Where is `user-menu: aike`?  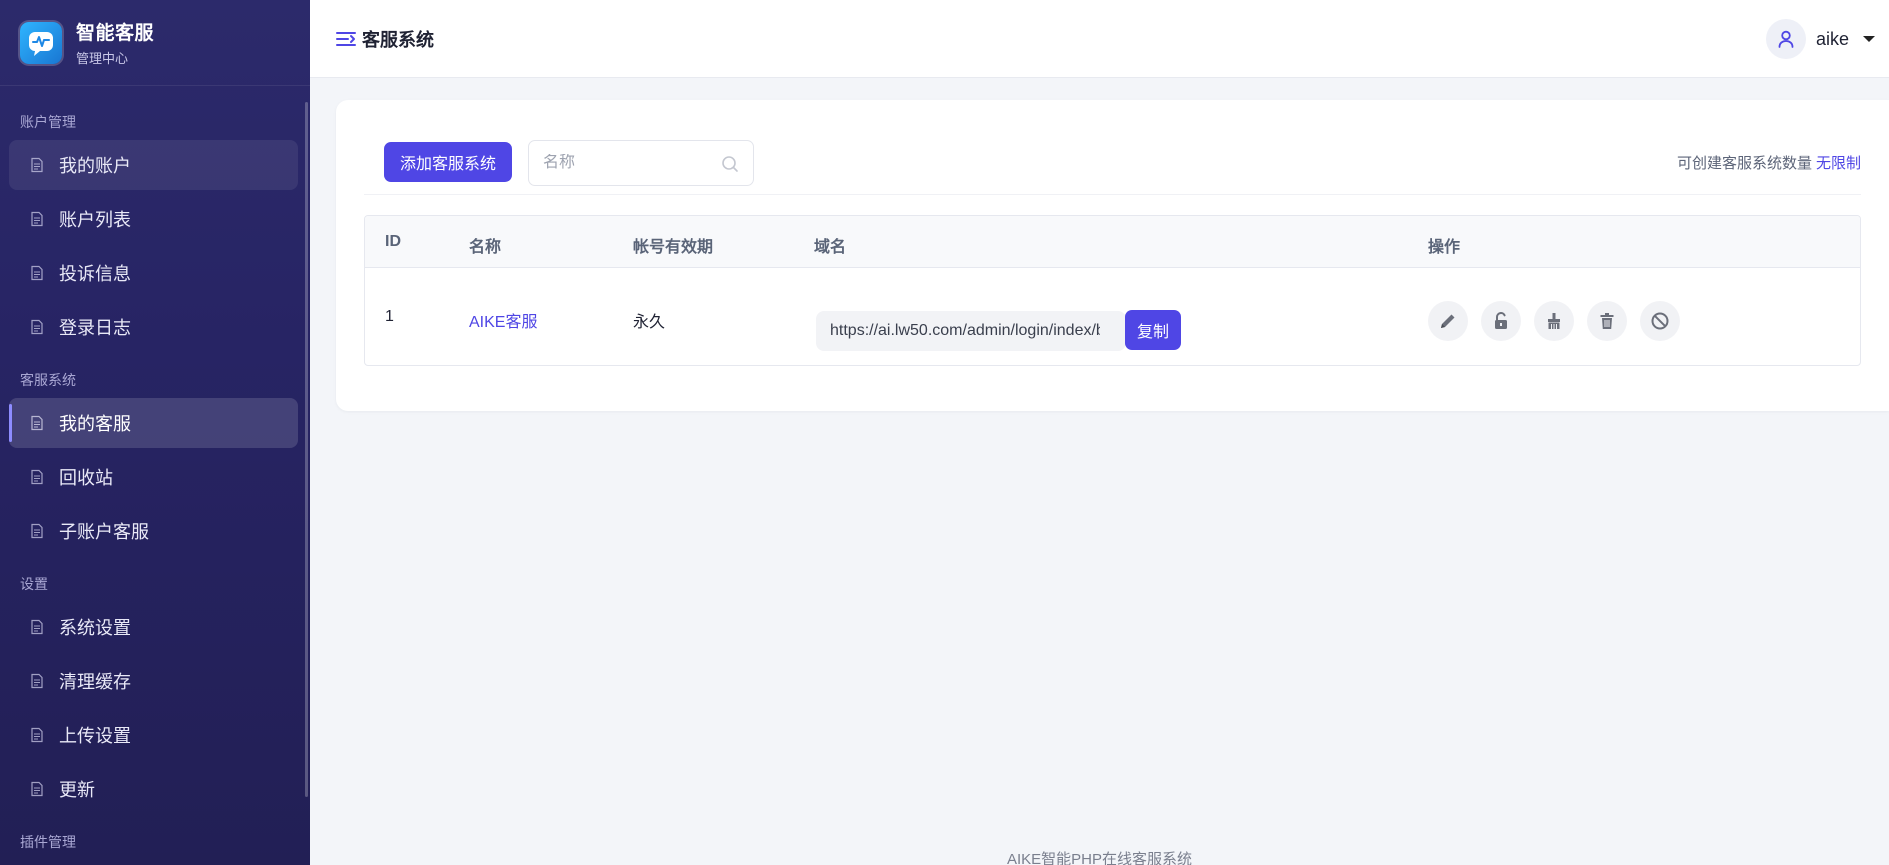 user-menu: aike is located at coordinates (1820, 39).